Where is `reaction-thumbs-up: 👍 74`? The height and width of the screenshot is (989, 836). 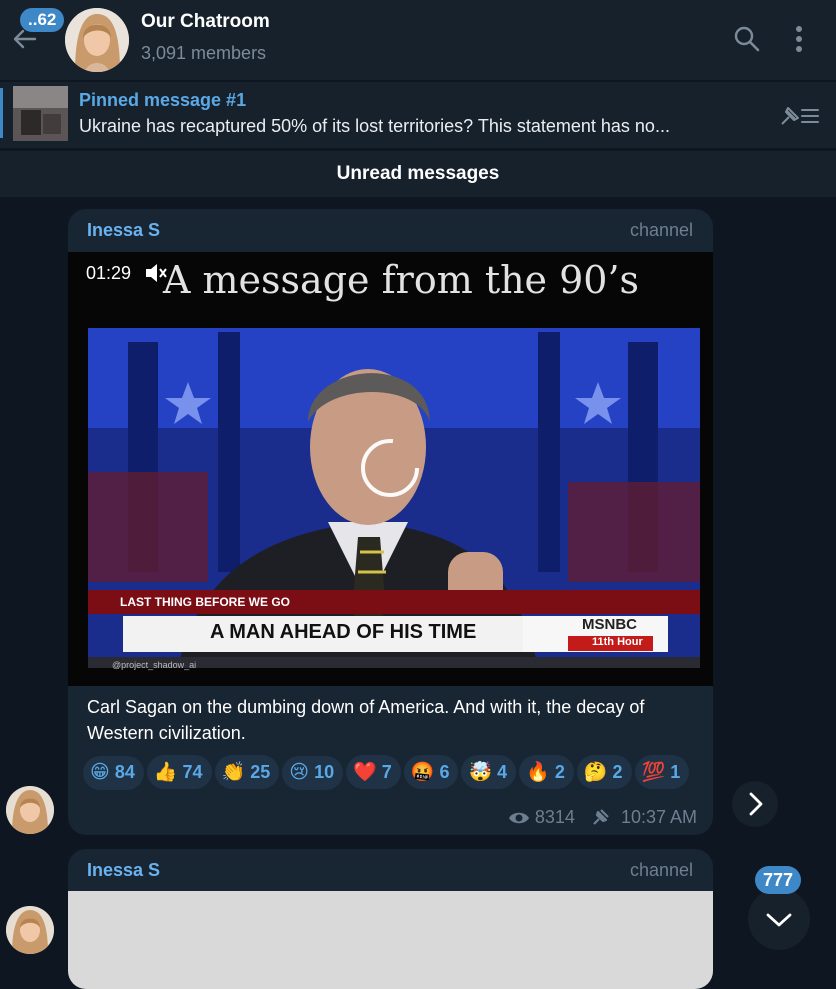
reaction-thumbs-up: 👍 74 is located at coordinates (179, 772).